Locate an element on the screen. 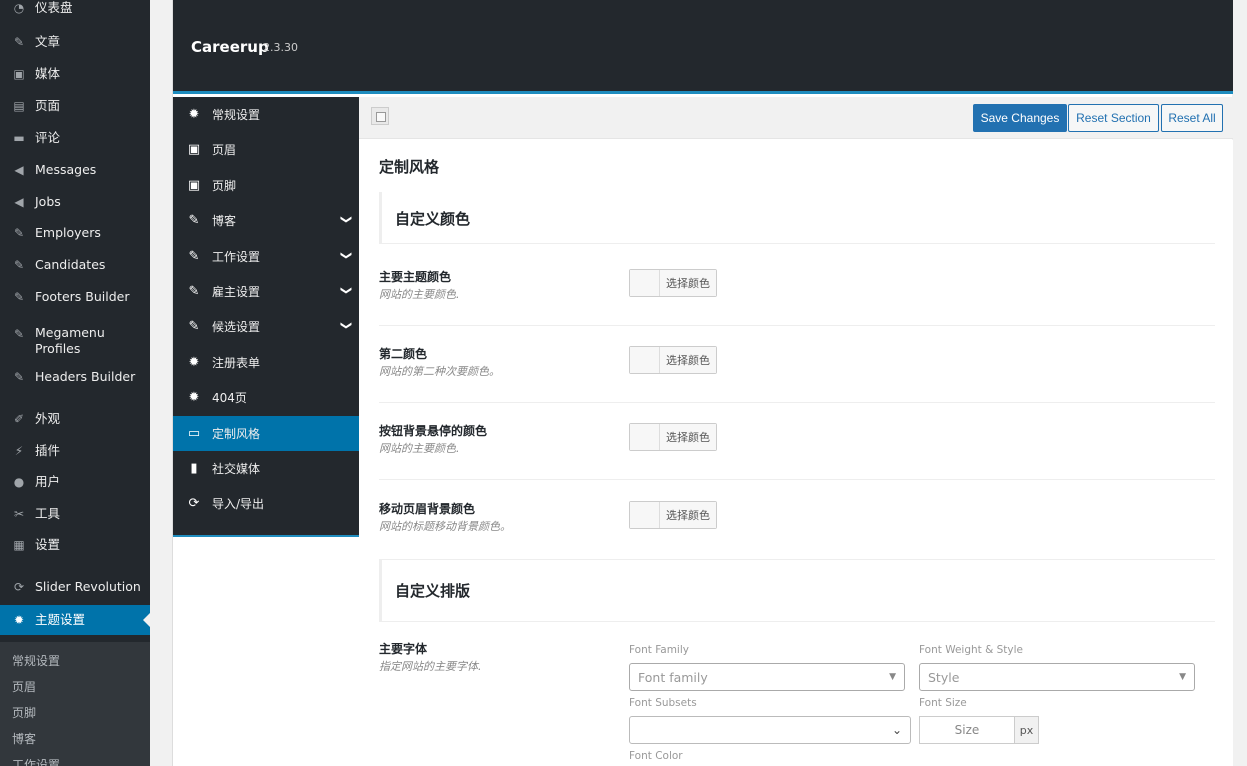  admin-menu-item: ✎ Headers Builder is located at coordinates (75, 377).